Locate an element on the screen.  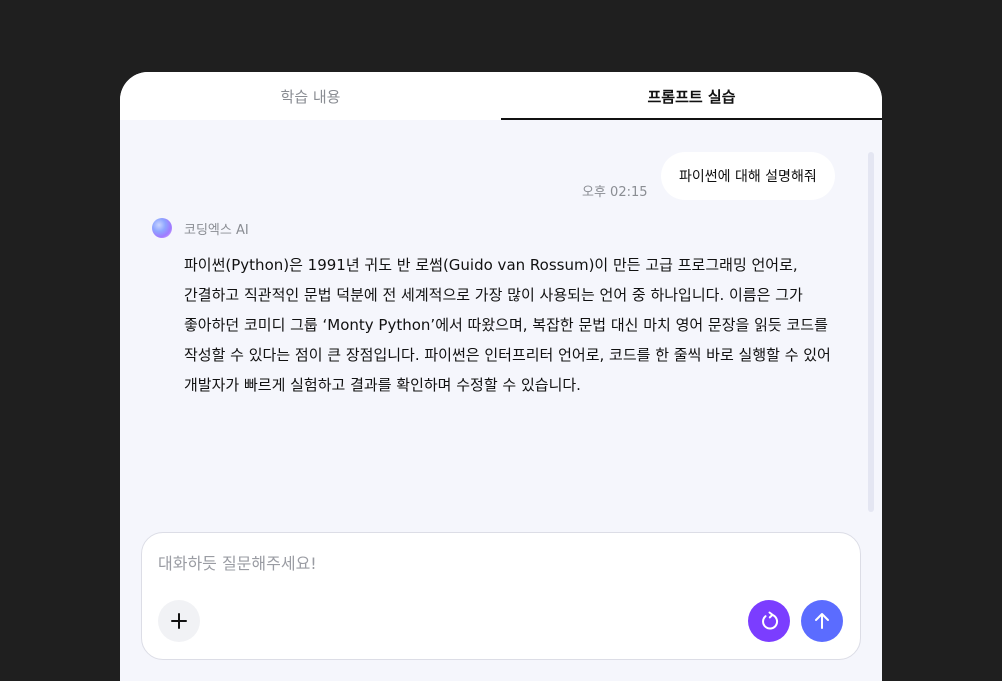
ai-avatar is located at coordinates (162, 228).